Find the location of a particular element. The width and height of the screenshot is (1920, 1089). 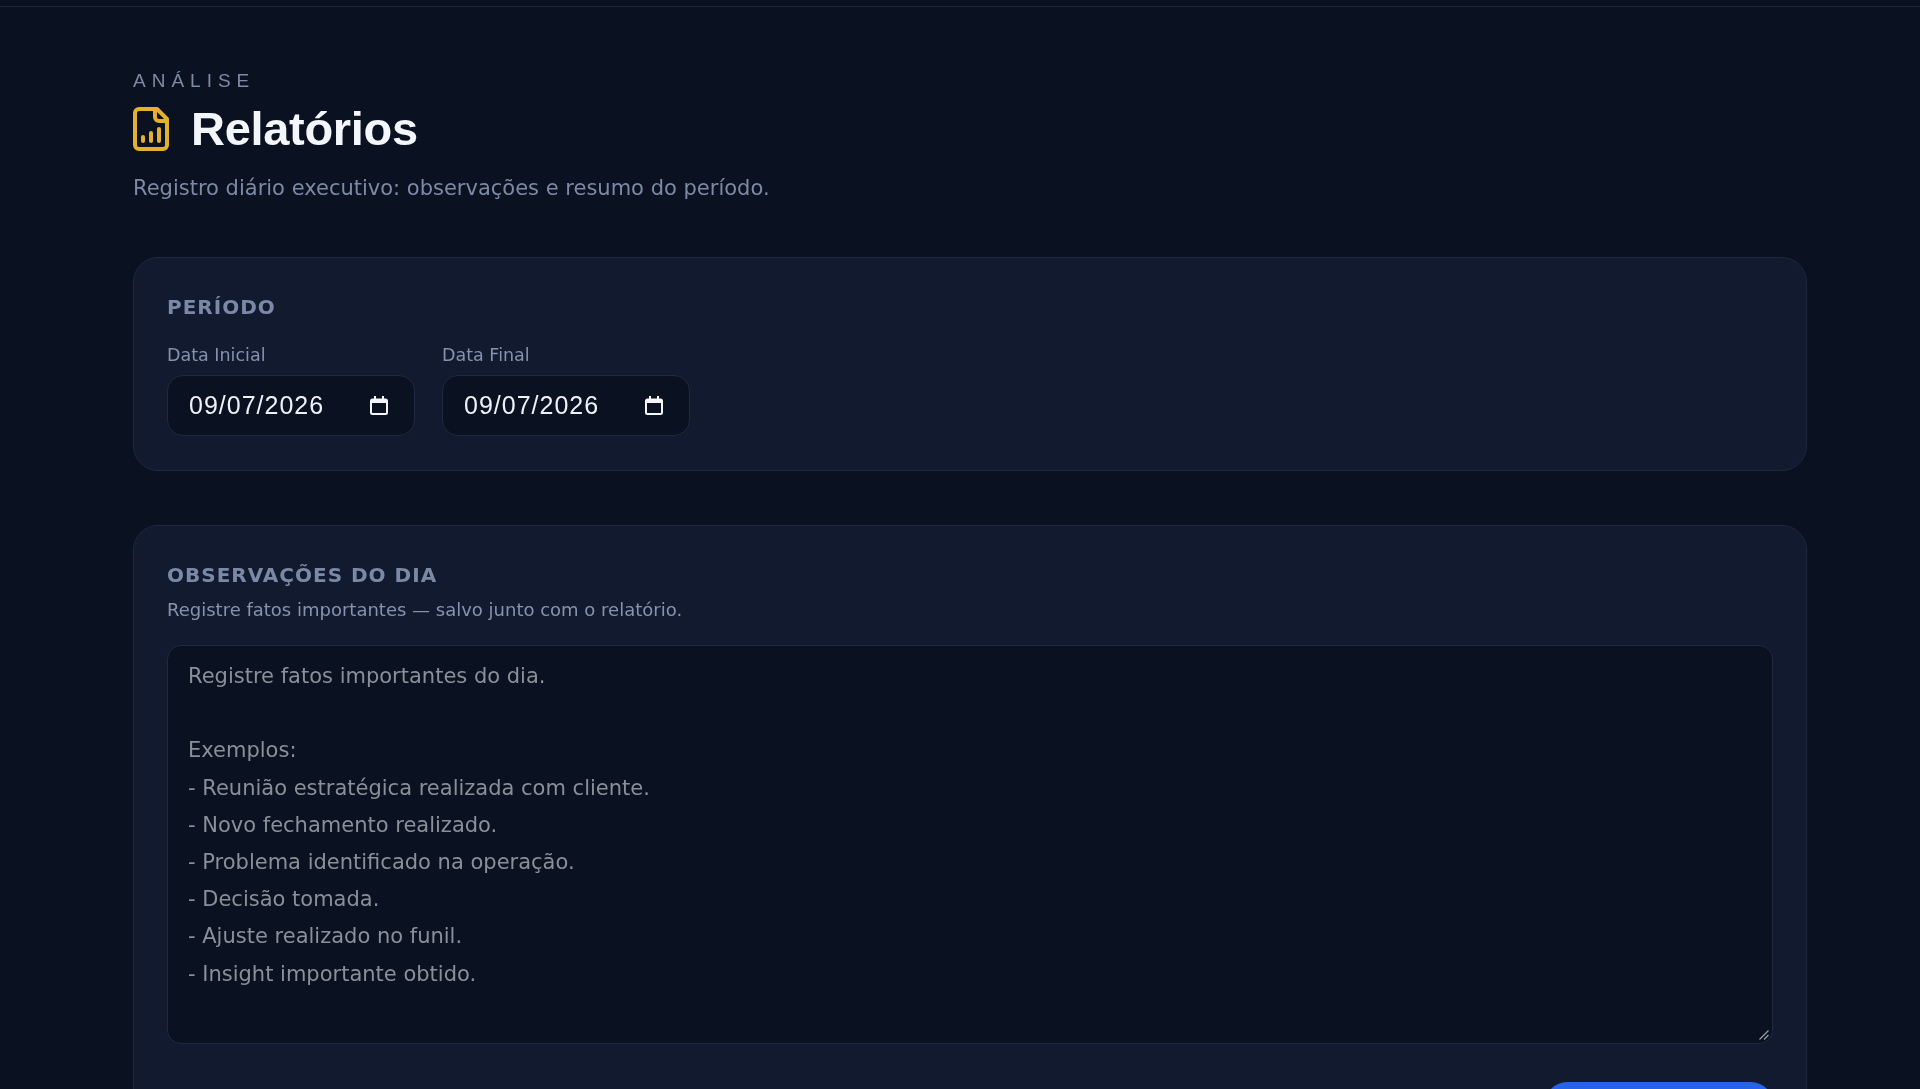

page-title: Relatórios is located at coordinates (304, 129).